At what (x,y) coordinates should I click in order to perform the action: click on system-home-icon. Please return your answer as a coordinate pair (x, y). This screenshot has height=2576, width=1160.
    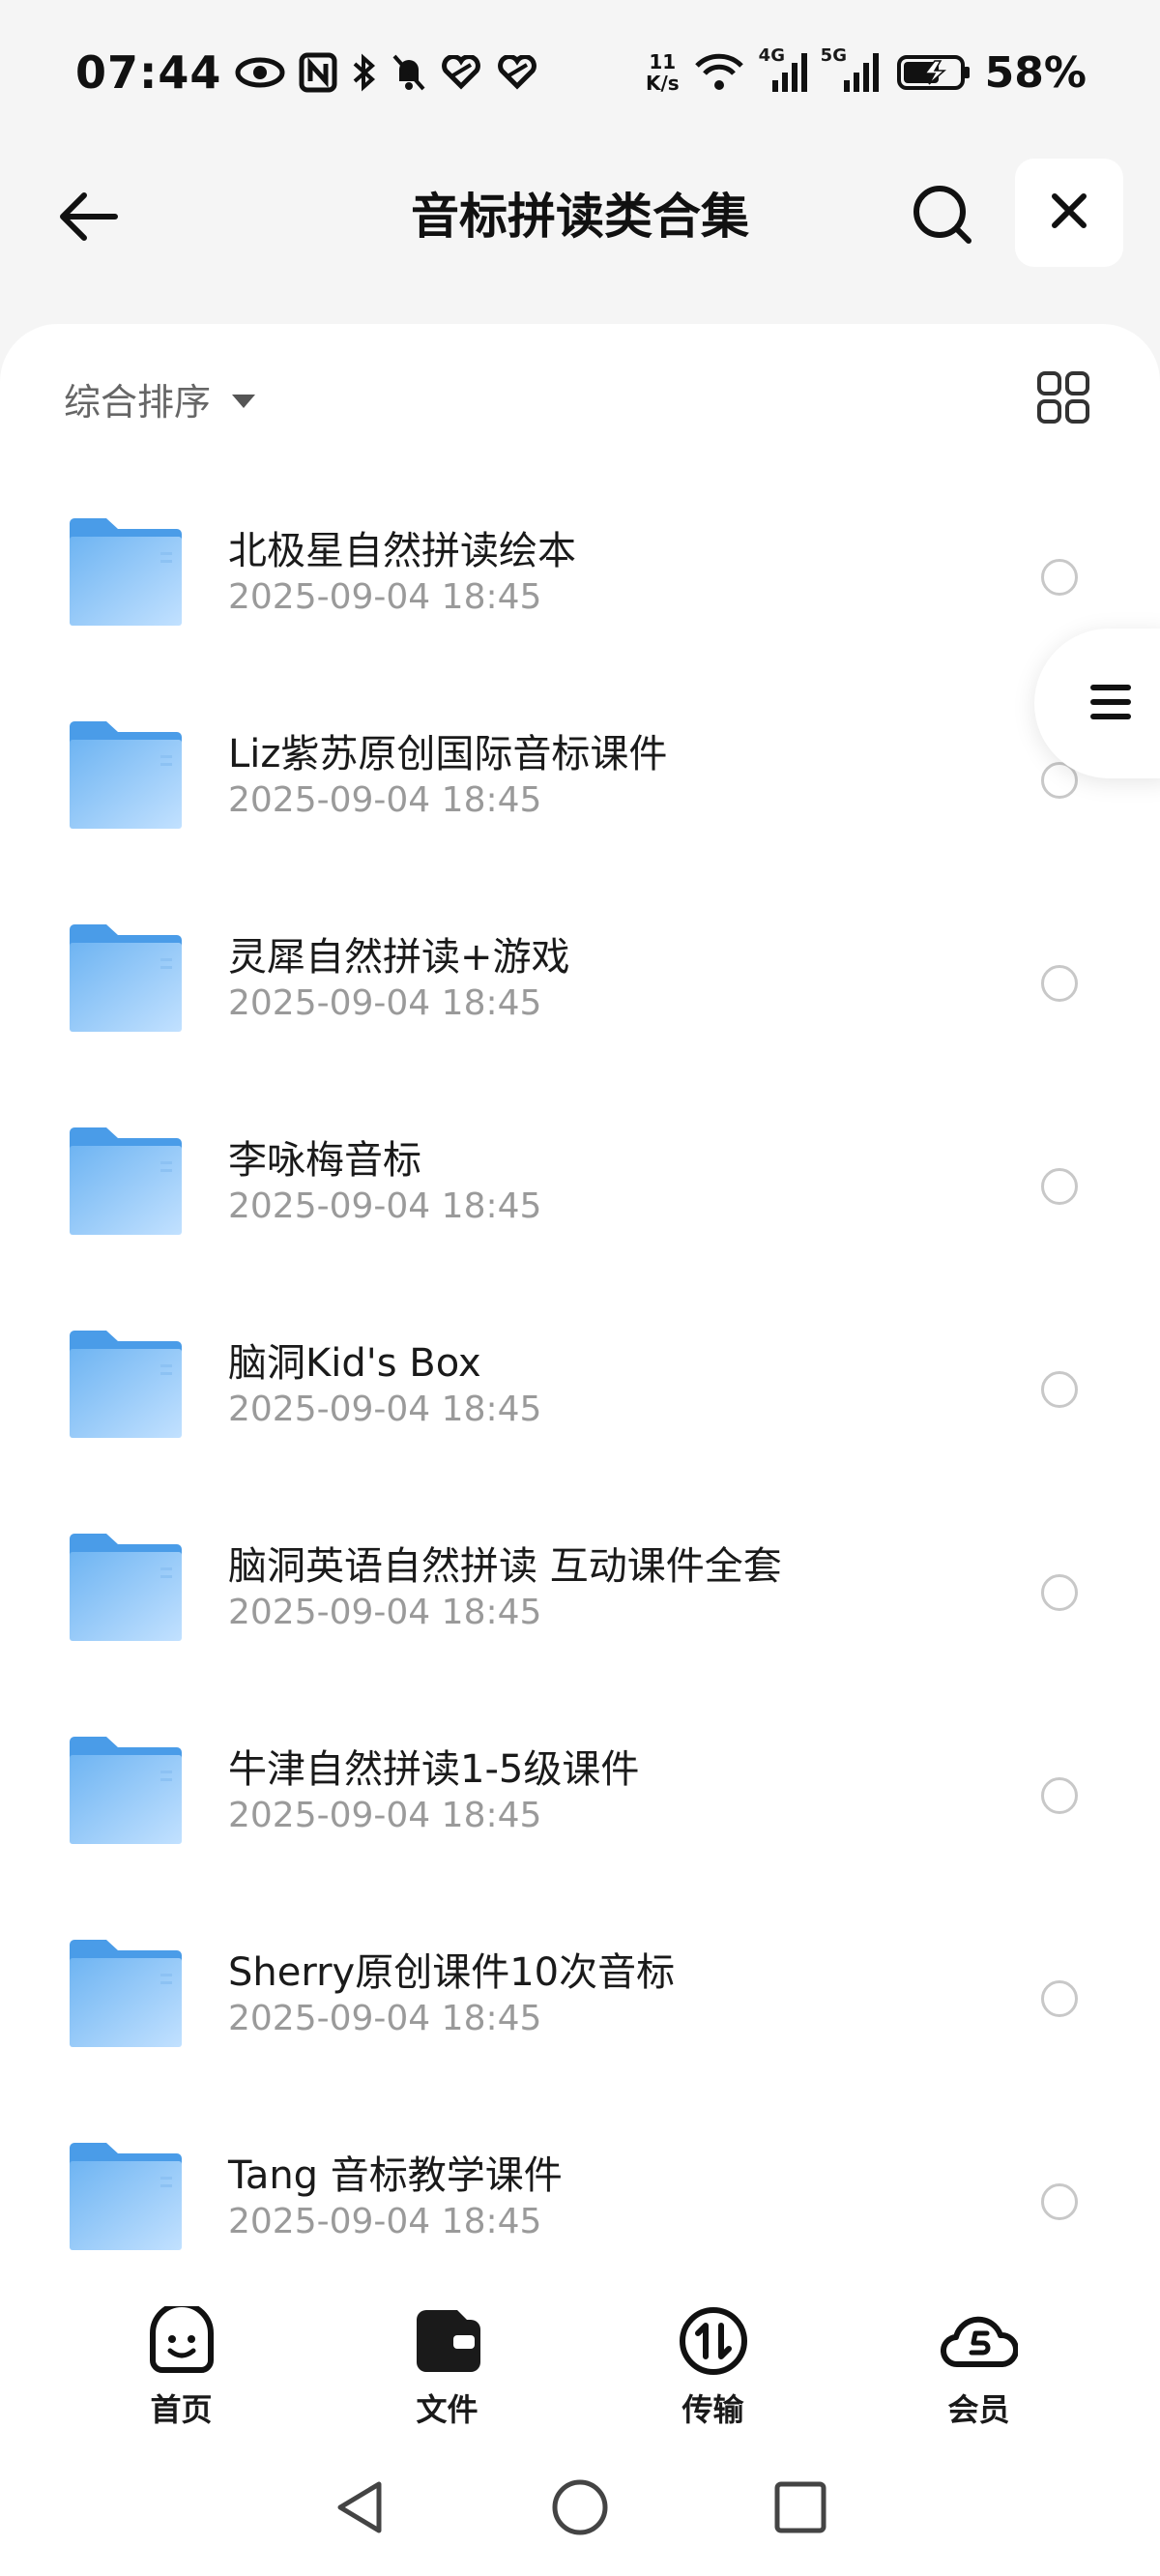
    Looking at the image, I should click on (580, 2509).